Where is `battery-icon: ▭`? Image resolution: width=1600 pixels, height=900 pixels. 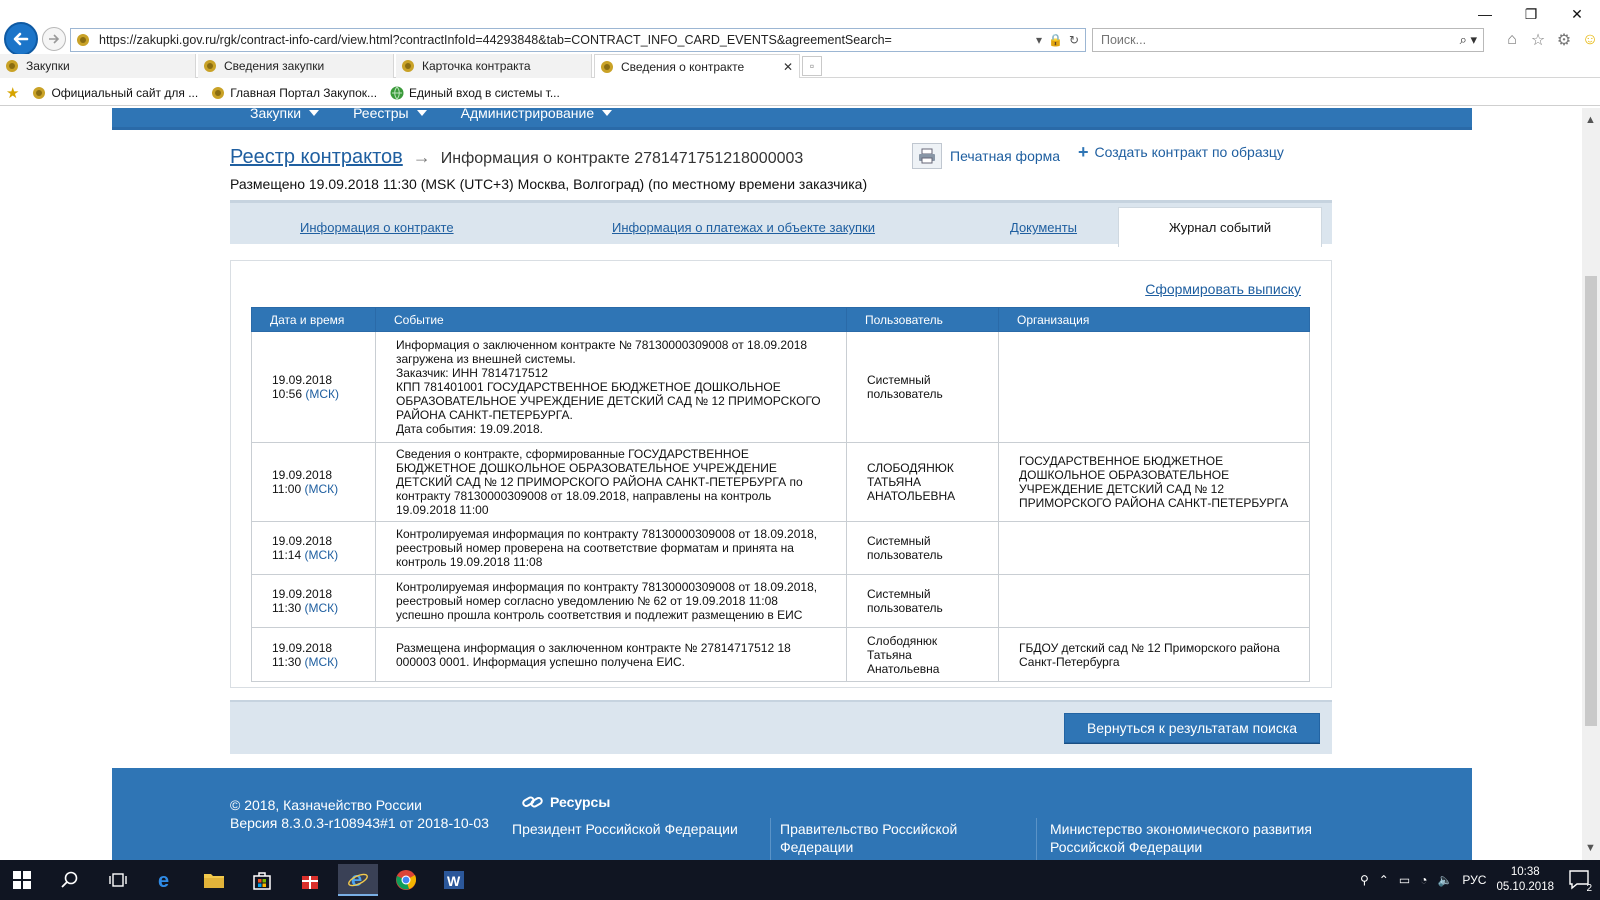 battery-icon: ▭ is located at coordinates (1404, 880).